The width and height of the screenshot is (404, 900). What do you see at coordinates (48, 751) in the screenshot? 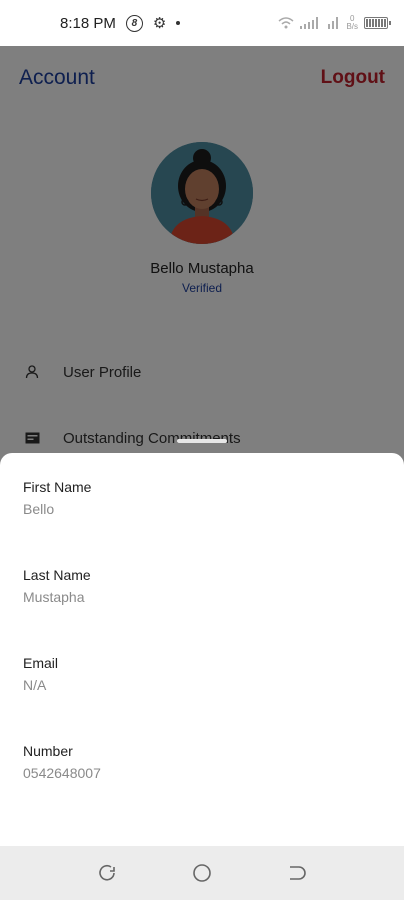
I see `field-label: Number` at bounding box center [48, 751].